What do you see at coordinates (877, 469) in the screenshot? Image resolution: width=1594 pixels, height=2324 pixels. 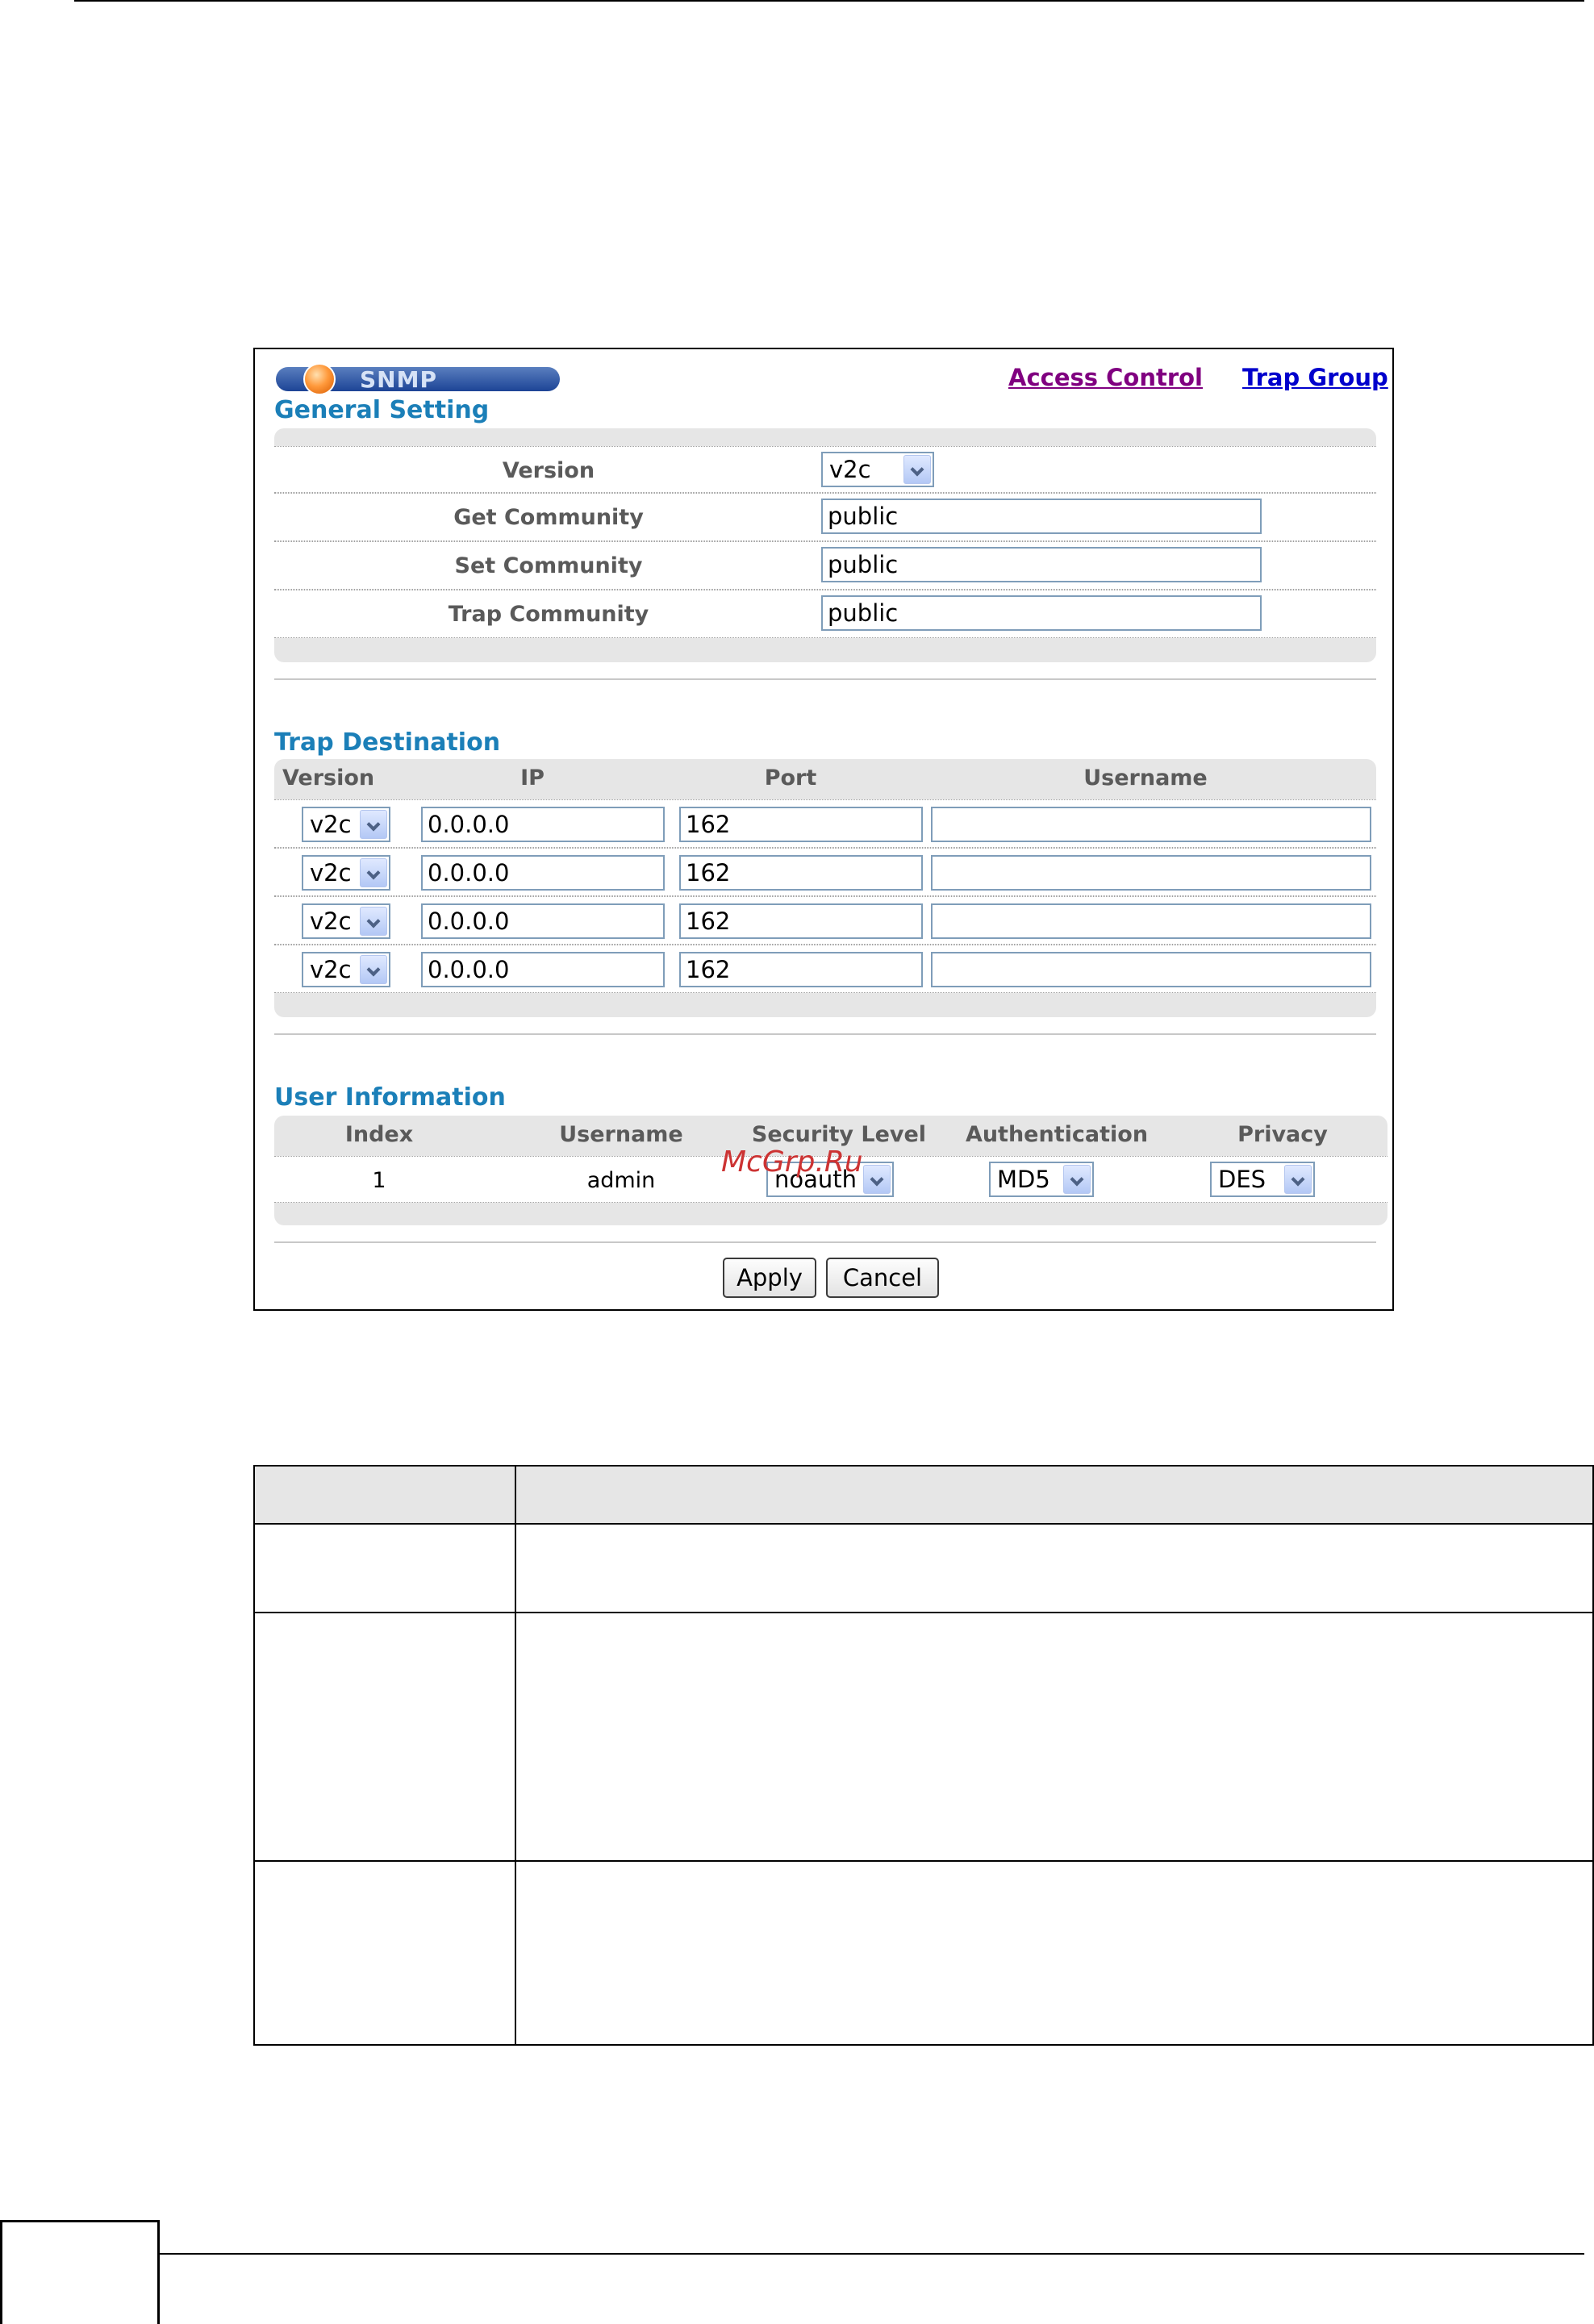 I see `version-select: v2c` at bounding box center [877, 469].